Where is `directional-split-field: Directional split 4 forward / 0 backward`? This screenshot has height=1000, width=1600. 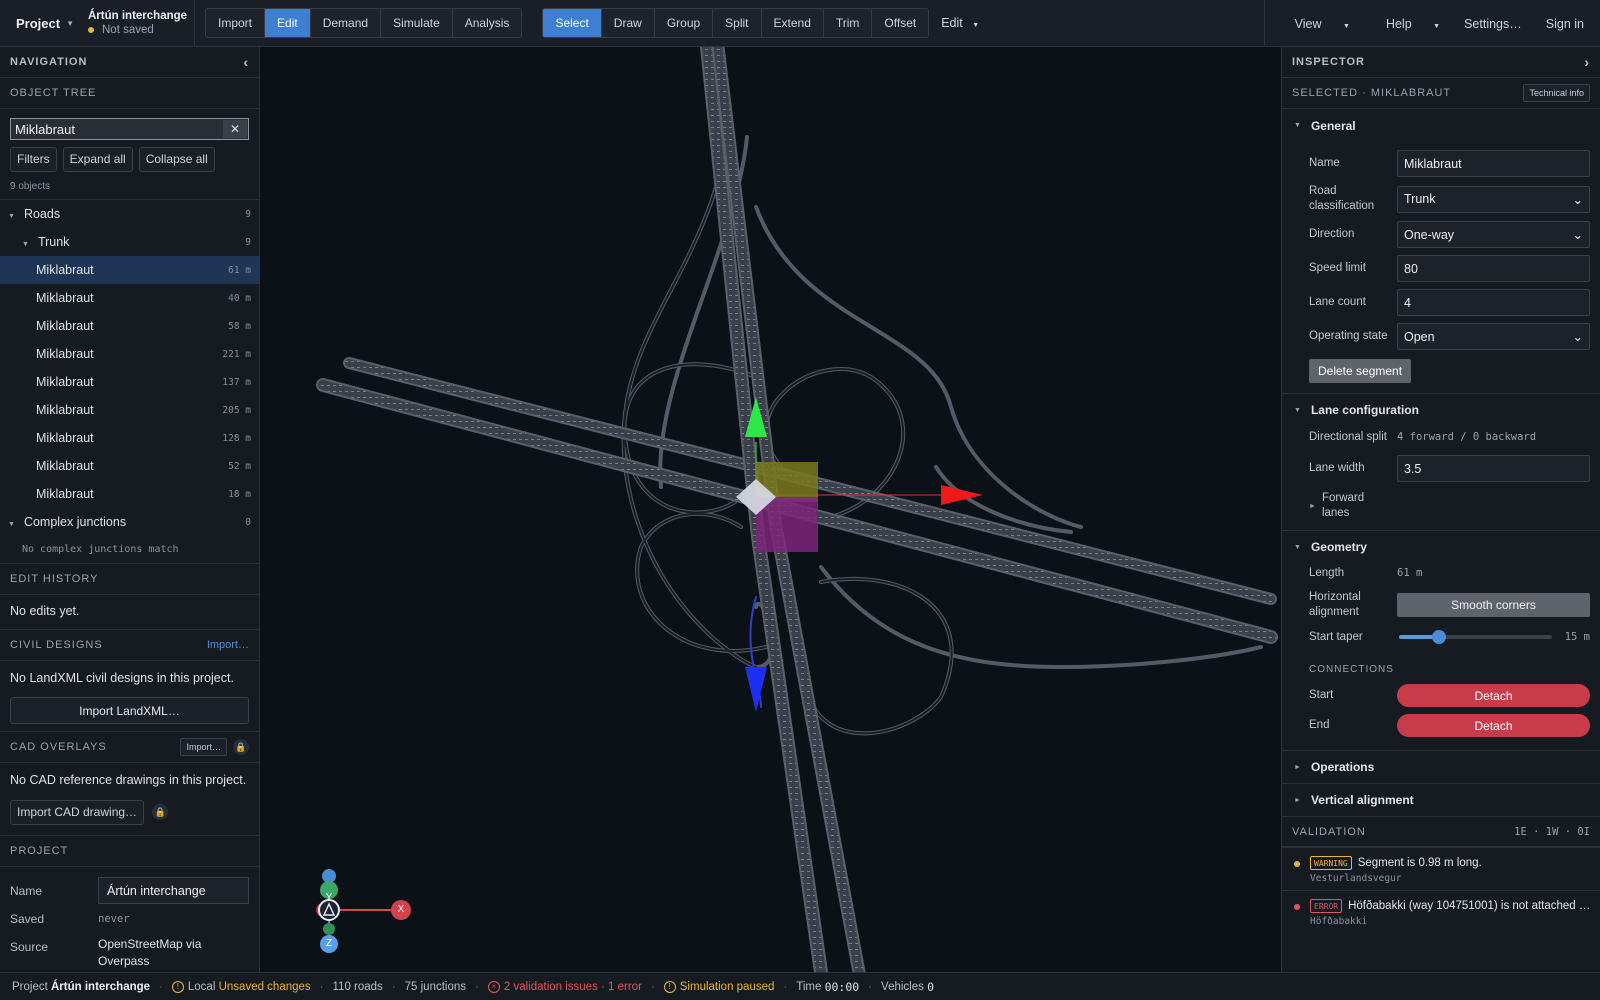
directional-split-field: Directional split 4 forward / 0 backward is located at coordinates (1441, 437).